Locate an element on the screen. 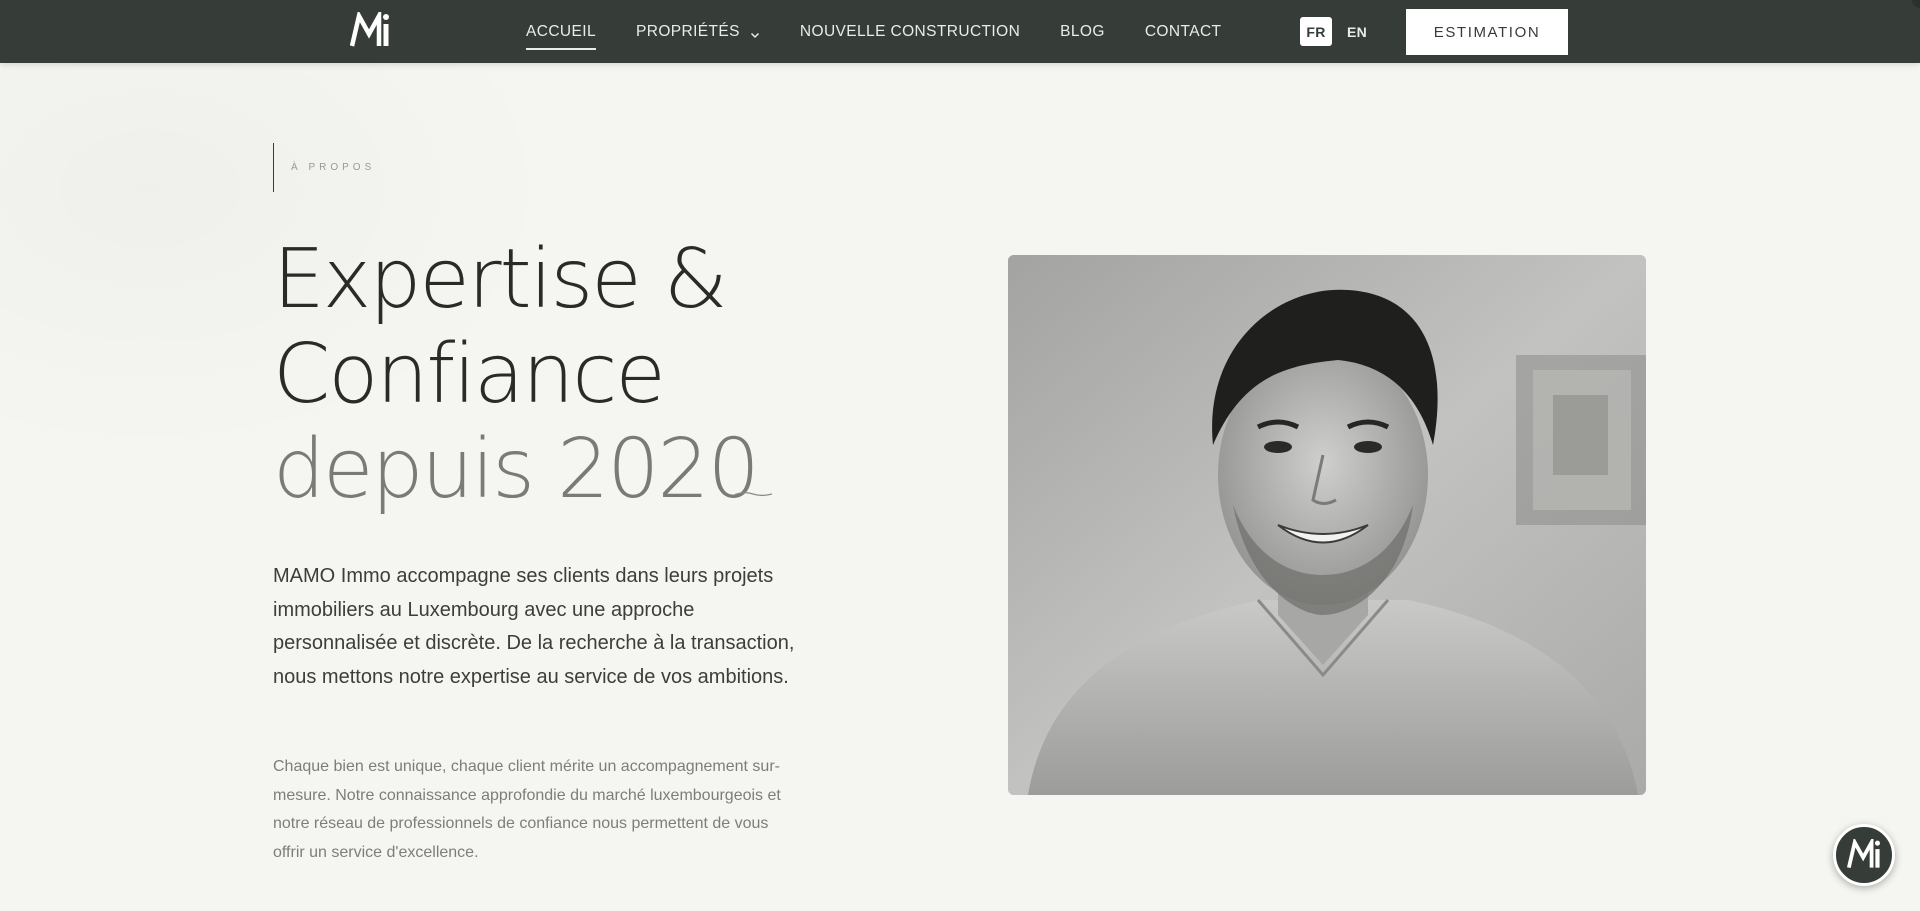 The height and width of the screenshot is (911, 1920). lang-en-button: EN is located at coordinates (1357, 31).